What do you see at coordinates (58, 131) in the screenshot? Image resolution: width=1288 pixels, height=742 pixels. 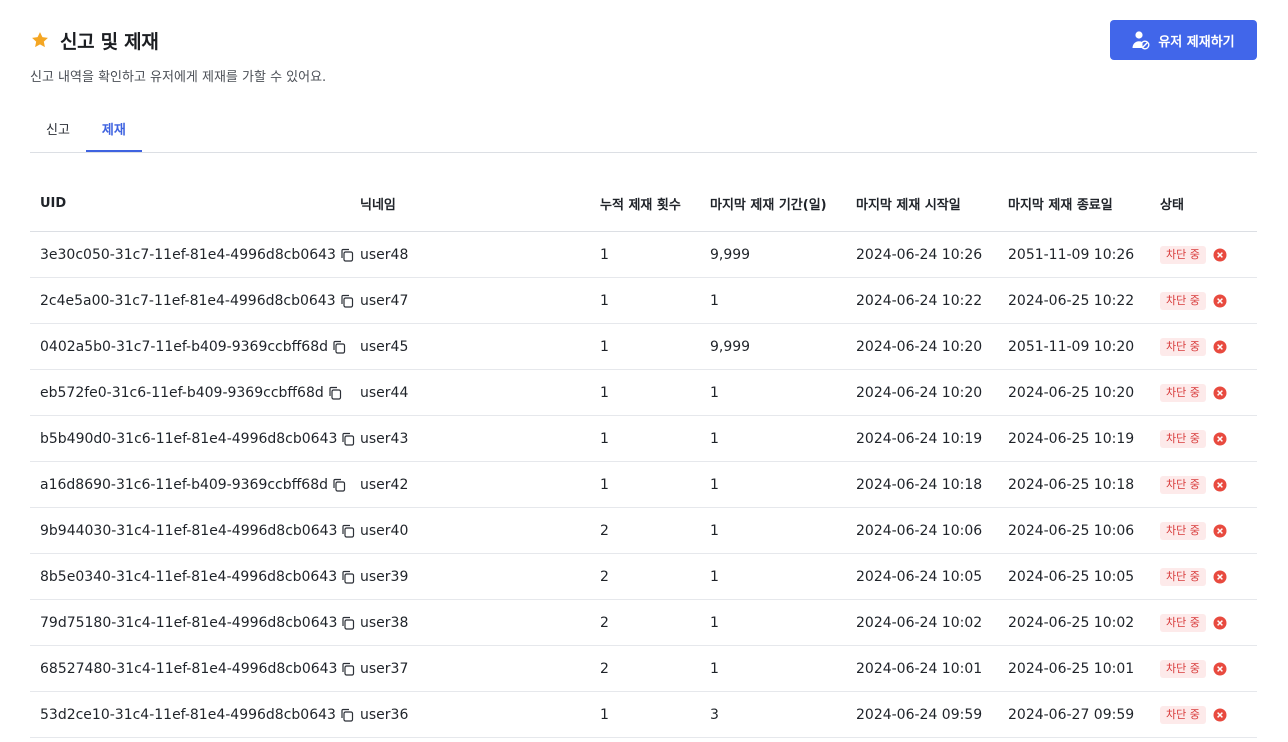 I see `tab-reports: 신고` at bounding box center [58, 131].